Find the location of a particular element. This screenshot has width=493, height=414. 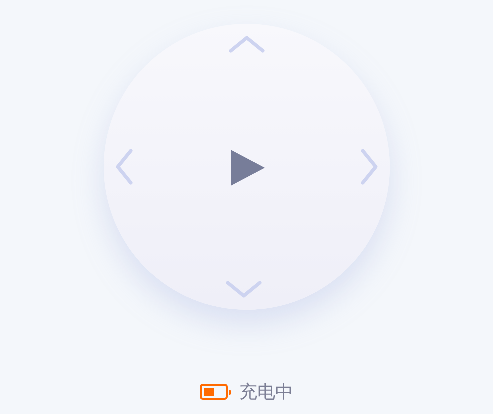

up-button is located at coordinates (247, 44).